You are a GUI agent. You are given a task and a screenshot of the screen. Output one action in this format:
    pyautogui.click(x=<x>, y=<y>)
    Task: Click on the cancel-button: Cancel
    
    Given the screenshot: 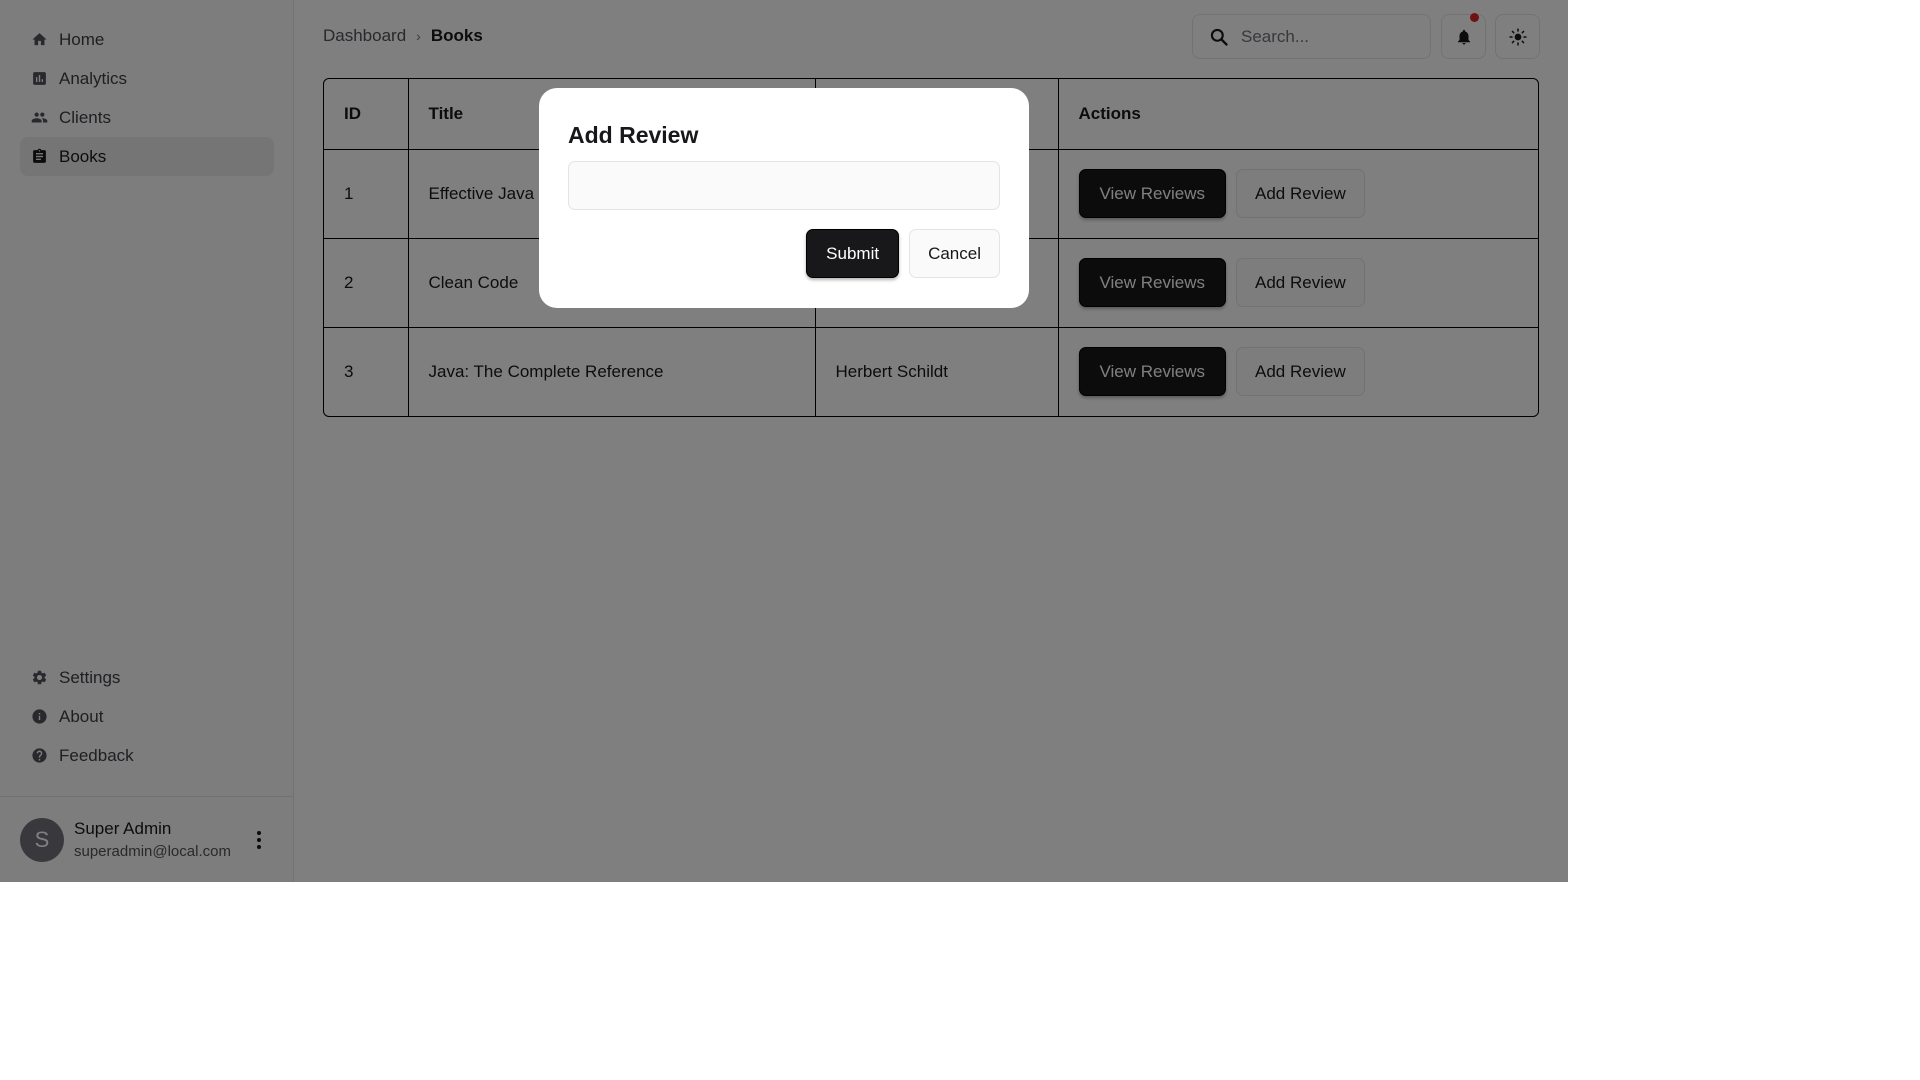 What is the action you would take?
    pyautogui.click(x=954, y=253)
    